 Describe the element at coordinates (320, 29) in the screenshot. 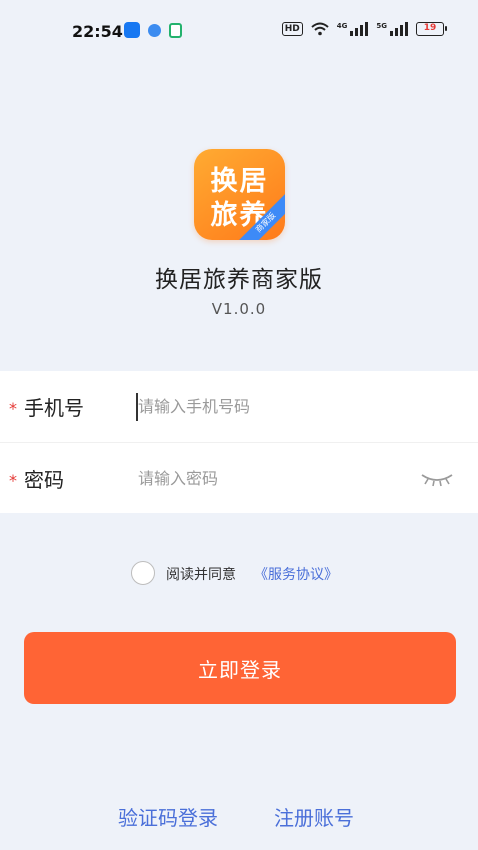

I see `wifi-icon` at that location.